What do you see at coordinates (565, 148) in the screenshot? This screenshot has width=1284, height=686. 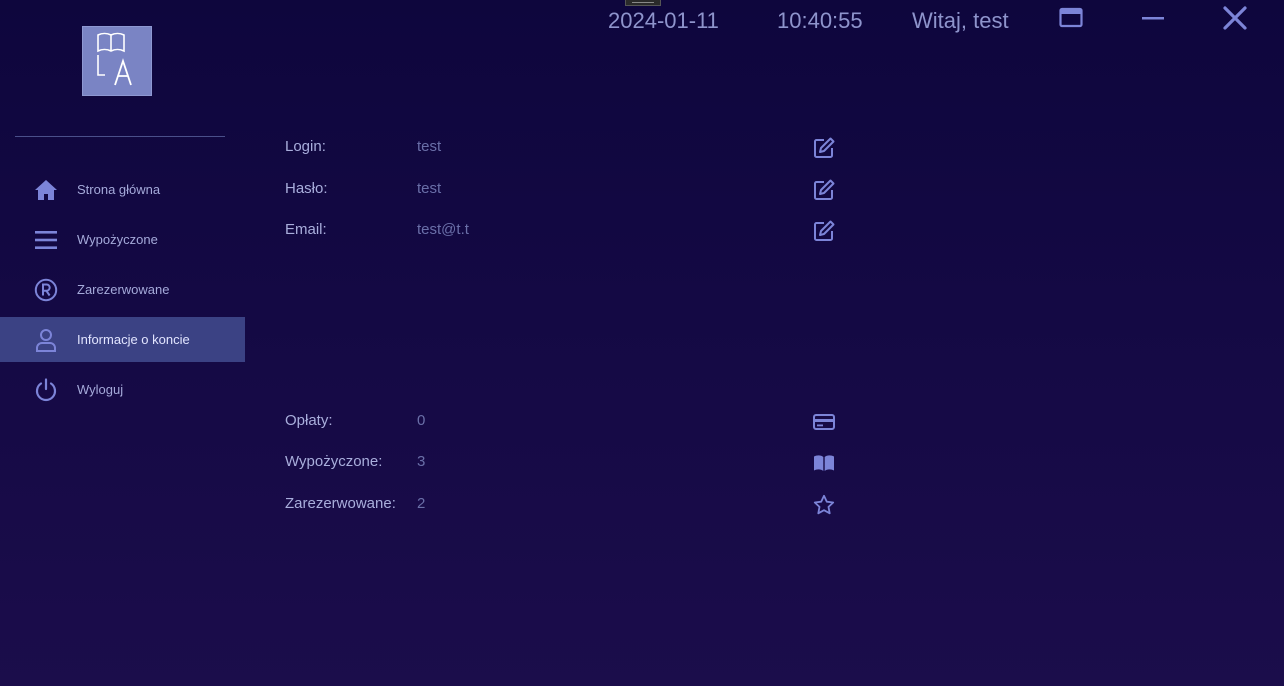 I see `login-row: Login: test` at bounding box center [565, 148].